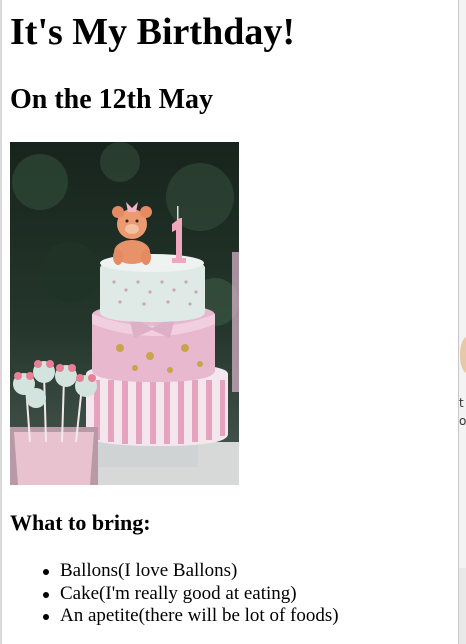  What do you see at coordinates (1, 322) in the screenshot?
I see `window-left-border` at bounding box center [1, 322].